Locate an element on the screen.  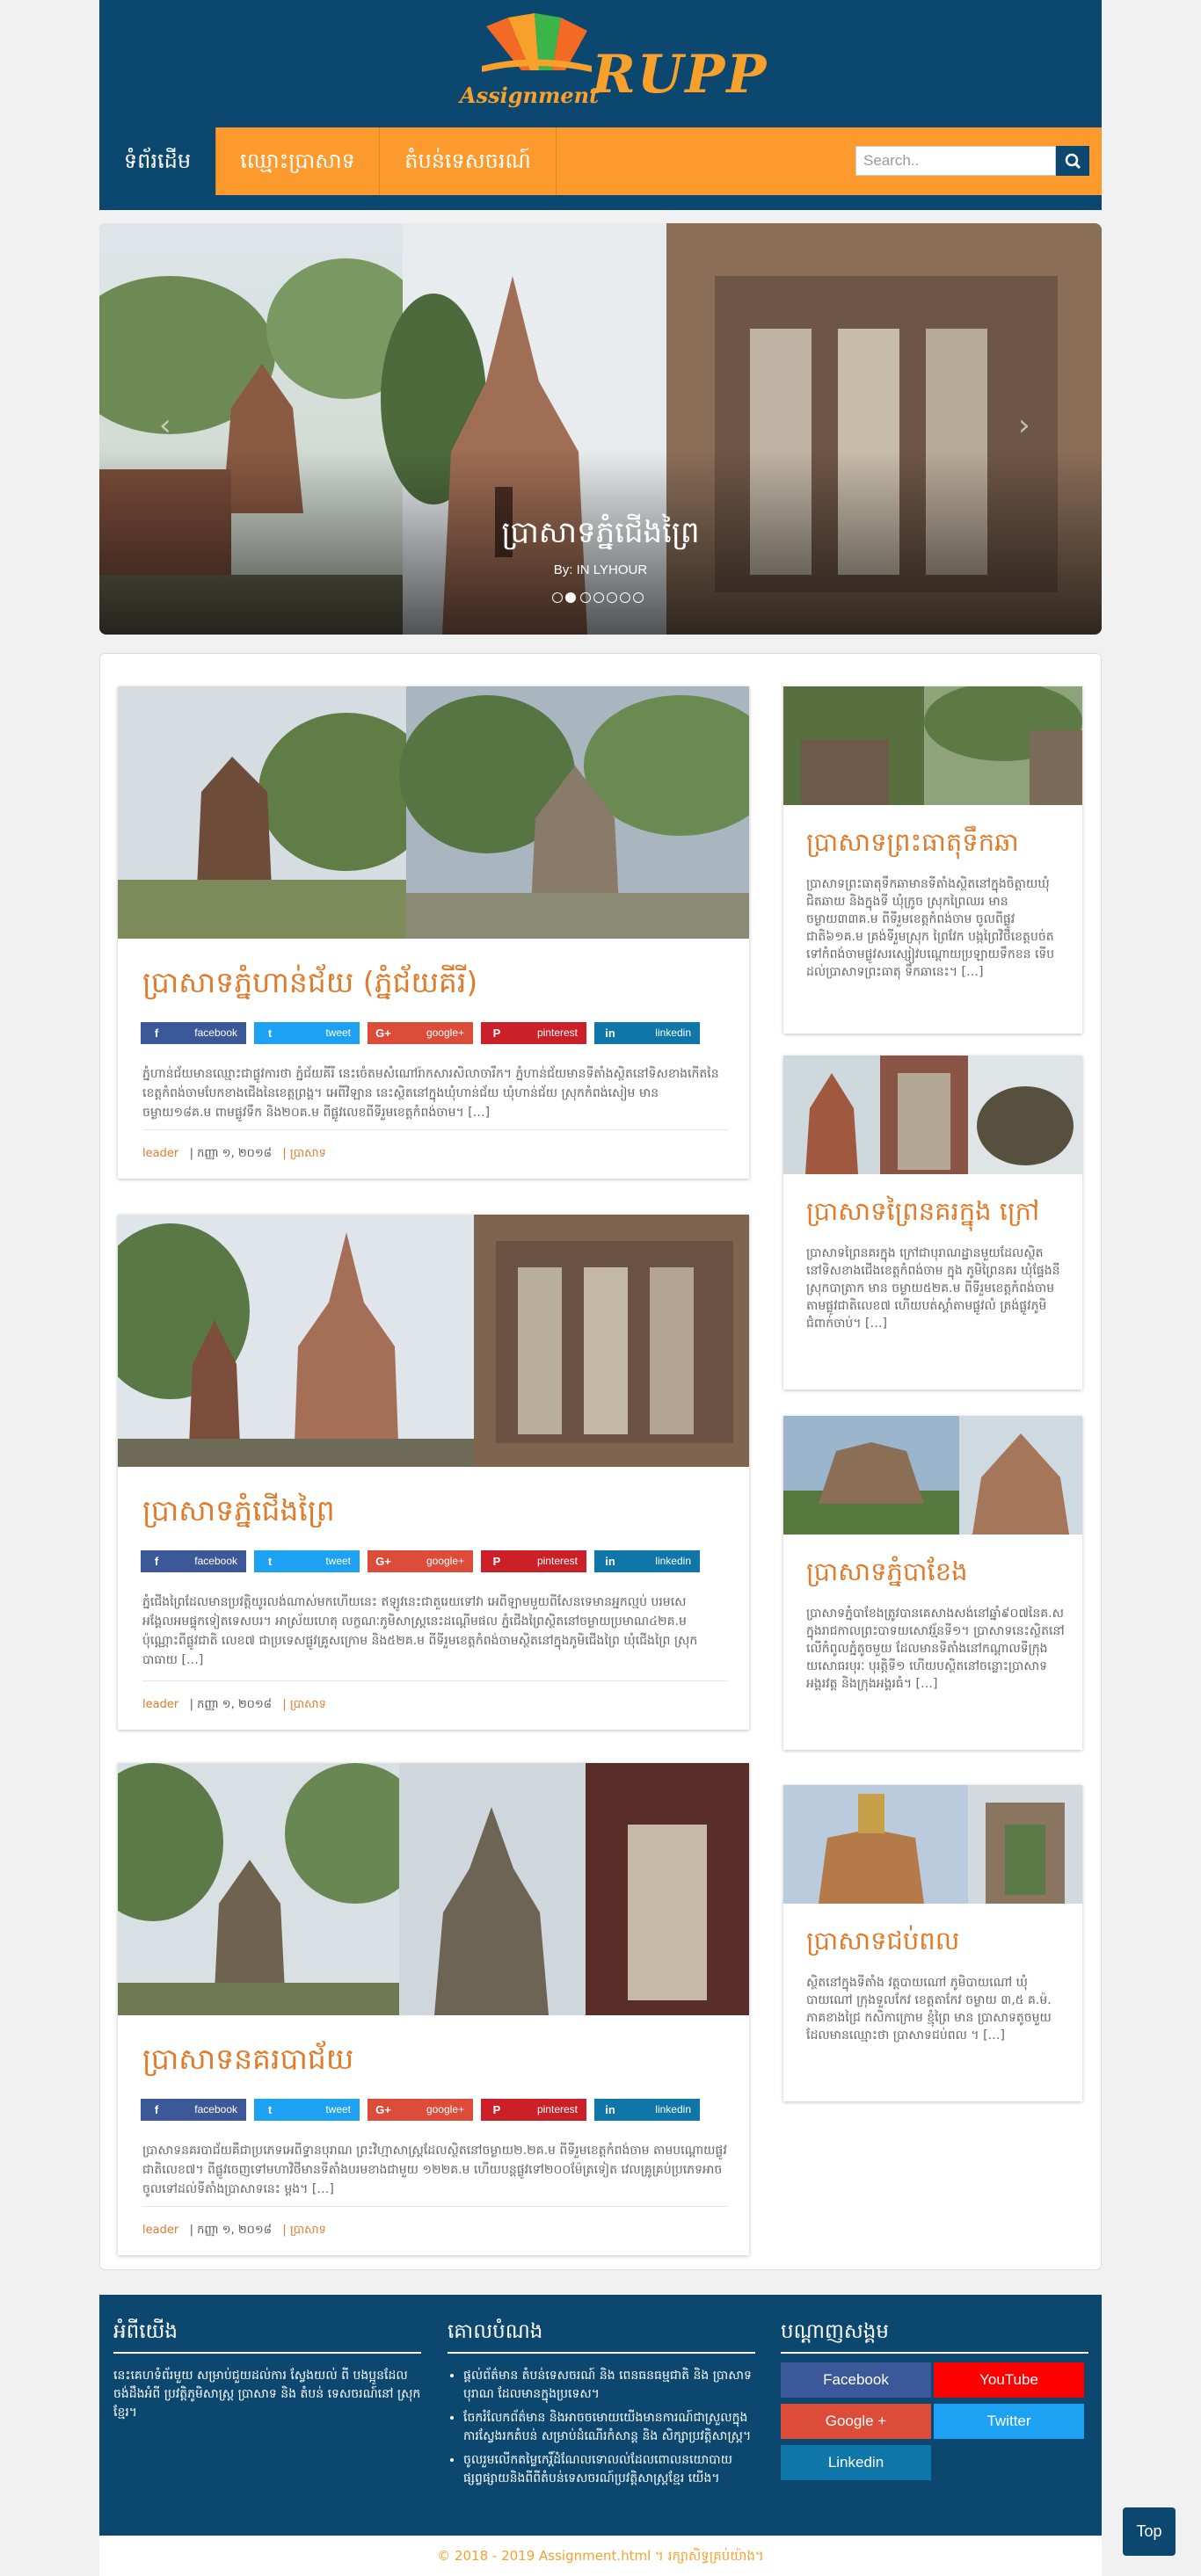
search-button is located at coordinates (1072, 161).